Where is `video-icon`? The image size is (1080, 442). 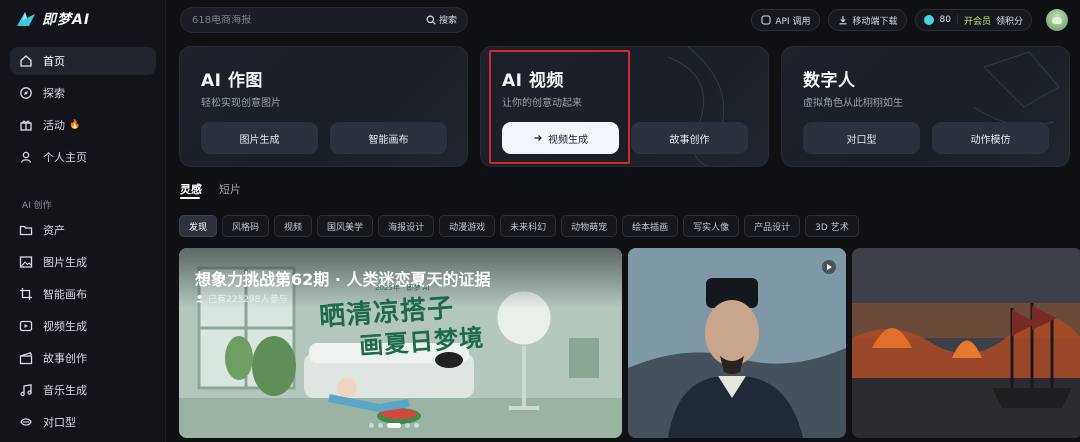 video-icon is located at coordinates (26, 326).